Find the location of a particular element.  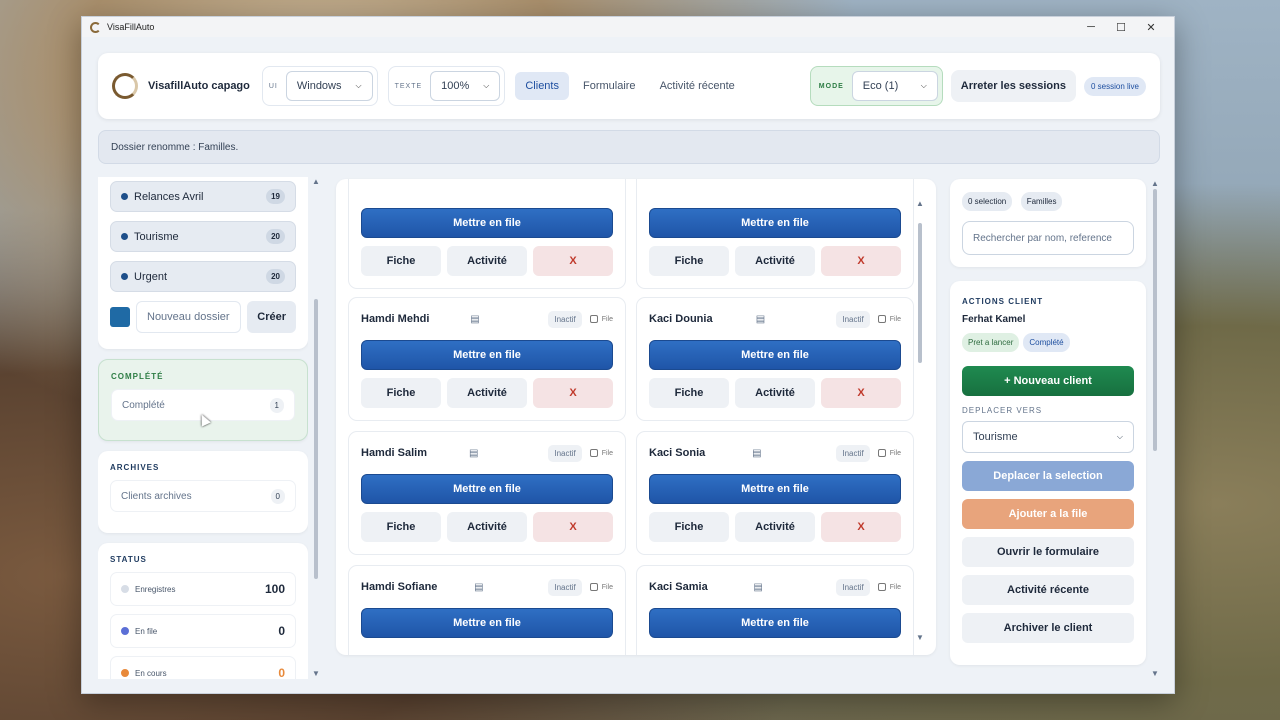

folder-dot-icon is located at coordinates (124, 276).